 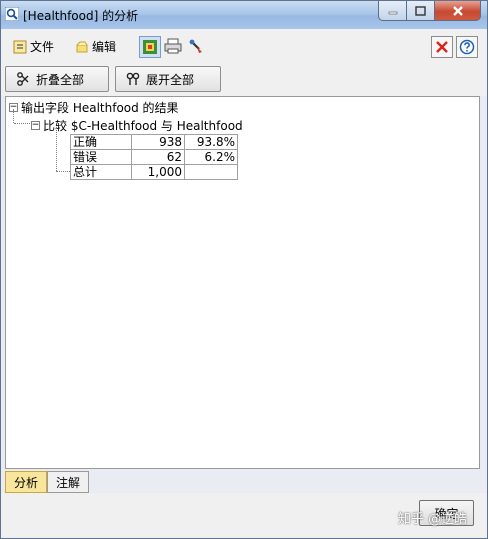 I want to click on expand-all-button: 展开全部, so click(x=168, y=79).